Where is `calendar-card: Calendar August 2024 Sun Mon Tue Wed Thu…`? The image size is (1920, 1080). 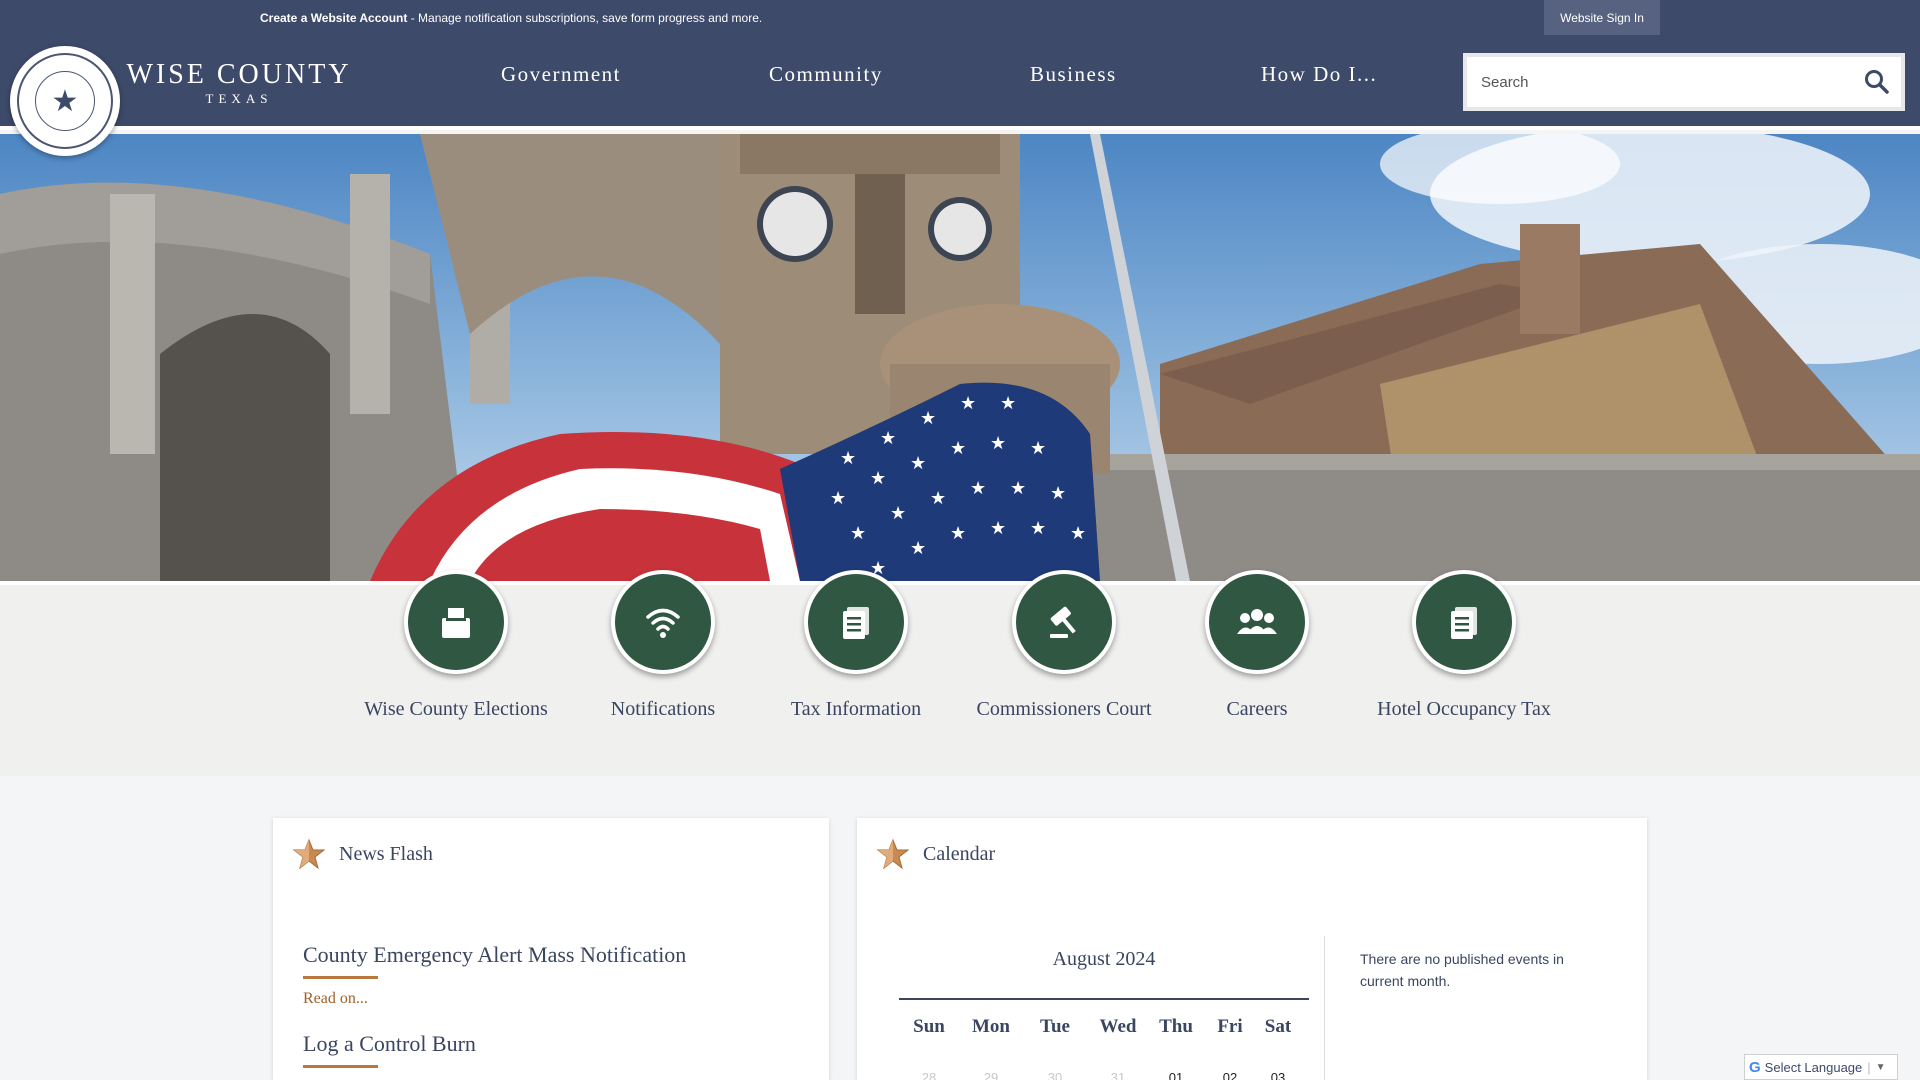 calendar-card: Calendar August 2024 Sun Mon Tue Wed Thu… is located at coordinates (1252, 949).